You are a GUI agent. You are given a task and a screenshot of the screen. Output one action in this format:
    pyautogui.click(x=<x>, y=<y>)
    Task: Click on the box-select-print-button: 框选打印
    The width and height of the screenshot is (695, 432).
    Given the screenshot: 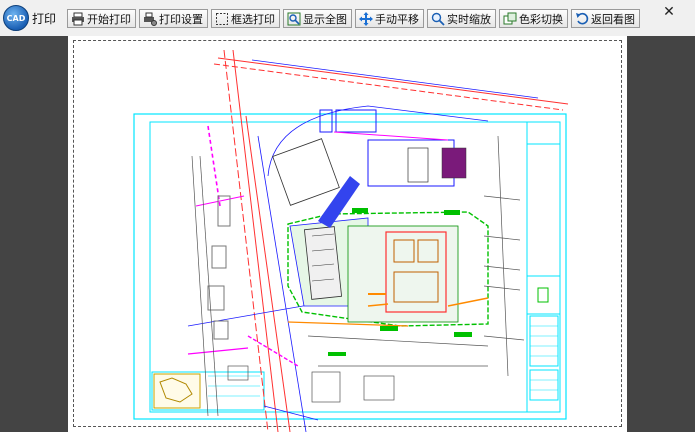 What is the action you would take?
    pyautogui.click(x=245, y=18)
    